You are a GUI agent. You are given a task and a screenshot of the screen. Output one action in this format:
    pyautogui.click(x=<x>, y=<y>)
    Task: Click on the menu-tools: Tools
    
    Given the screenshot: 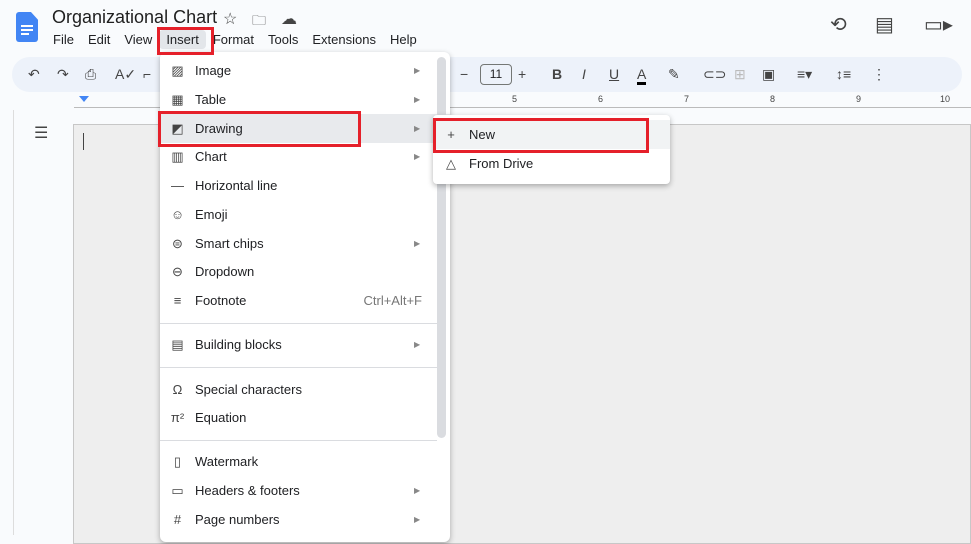 What is the action you would take?
    pyautogui.click(x=283, y=39)
    